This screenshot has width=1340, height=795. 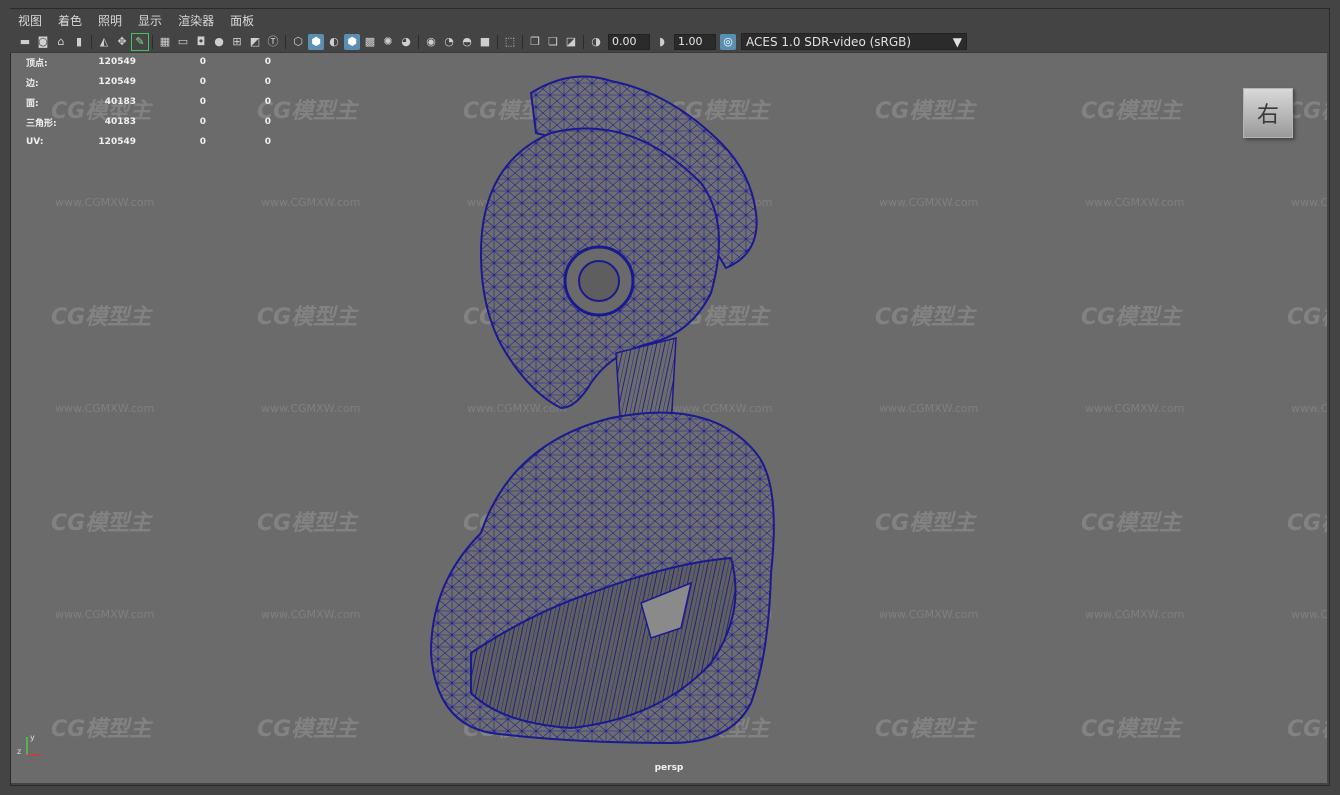 What do you see at coordinates (29, 744) in the screenshot?
I see `axis-gizmo: y z` at bounding box center [29, 744].